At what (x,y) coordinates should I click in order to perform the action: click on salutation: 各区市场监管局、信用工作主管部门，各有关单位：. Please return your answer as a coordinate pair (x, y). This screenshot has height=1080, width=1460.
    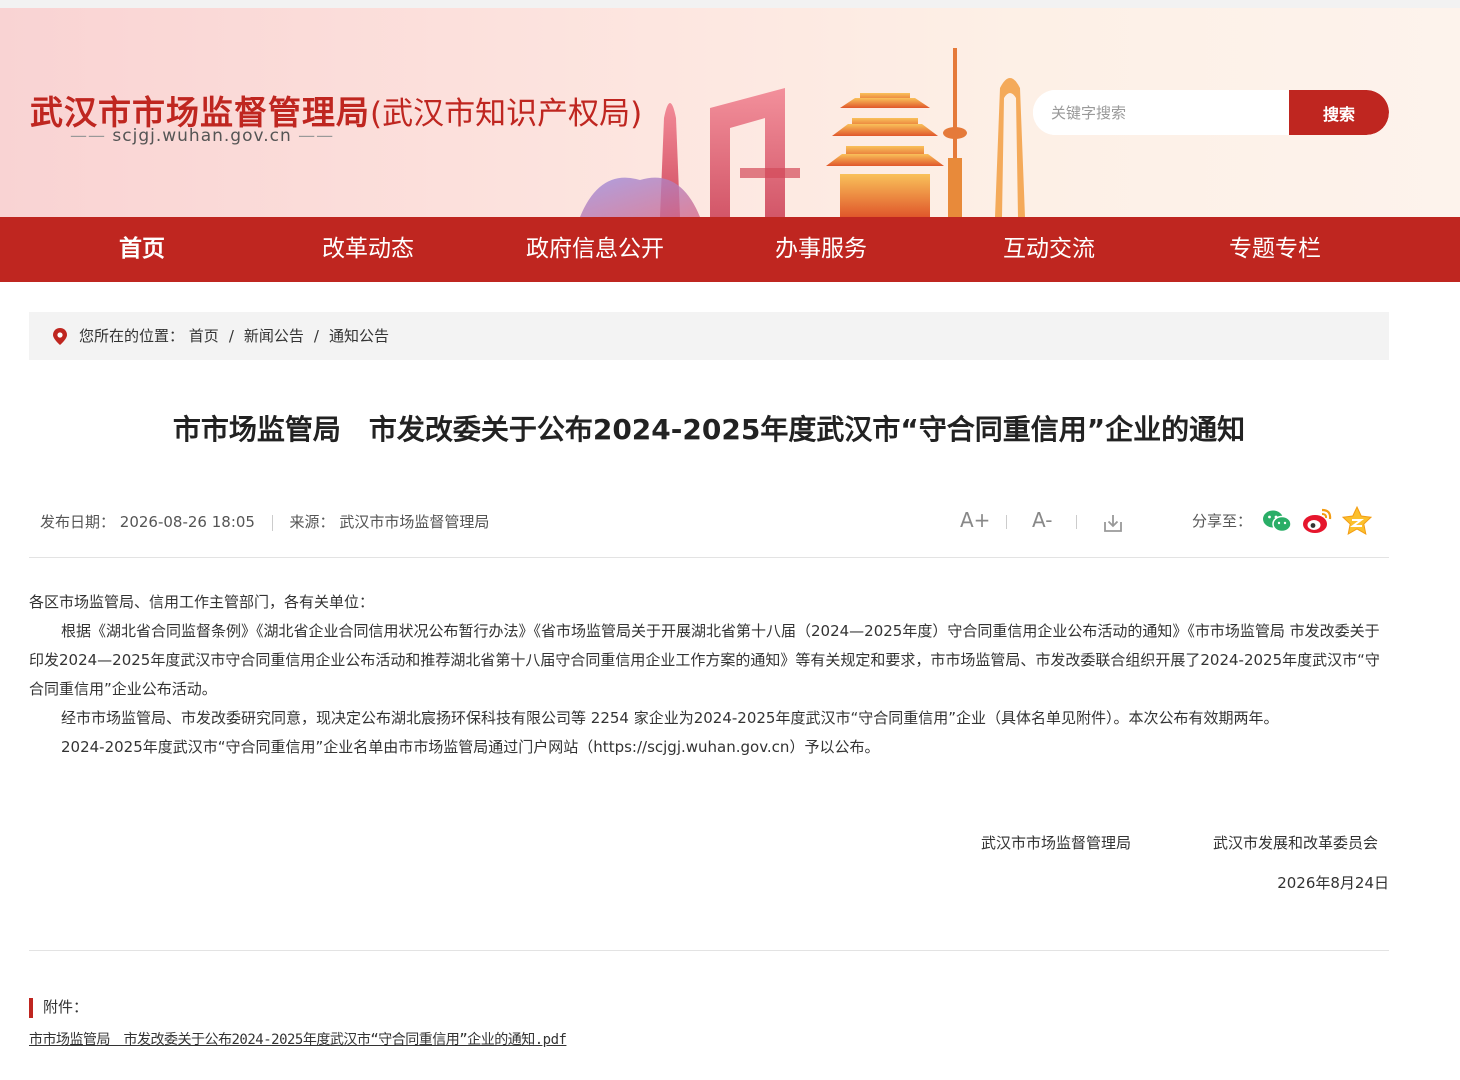
    Looking at the image, I should click on (202, 602).